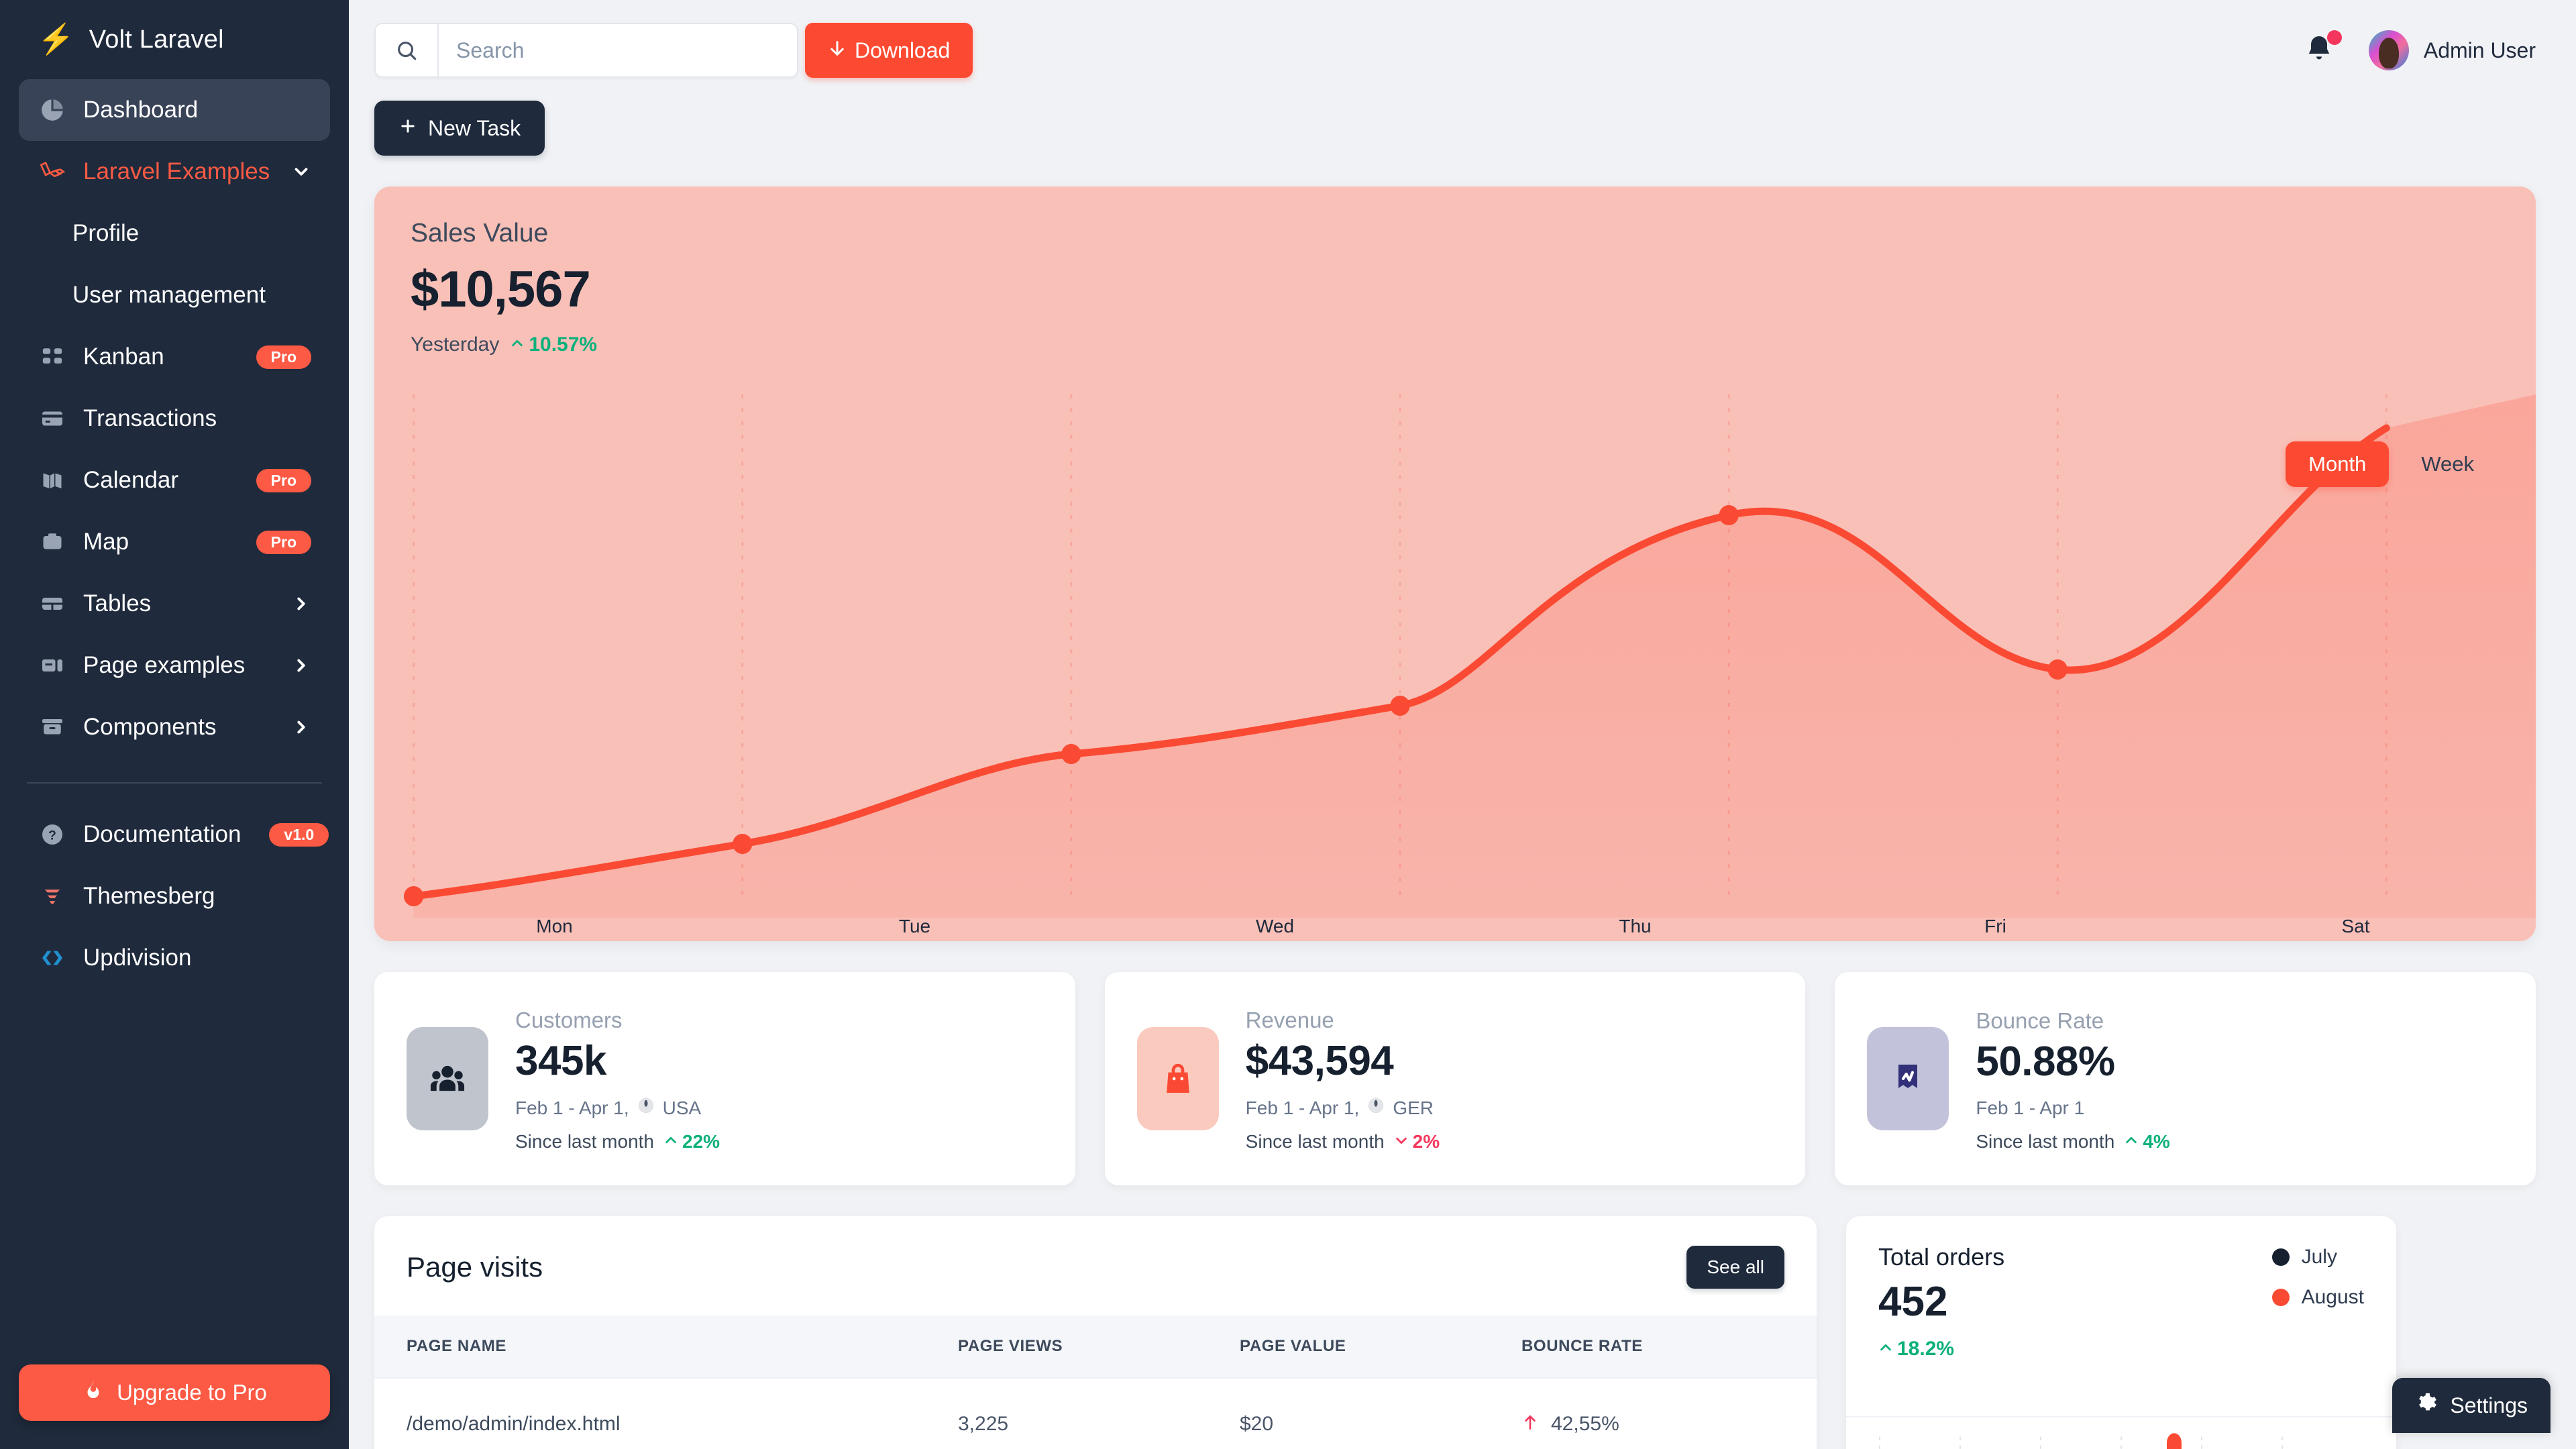 The image size is (2576, 1449). I want to click on sidebar-item-label: Kanban, so click(123, 356).